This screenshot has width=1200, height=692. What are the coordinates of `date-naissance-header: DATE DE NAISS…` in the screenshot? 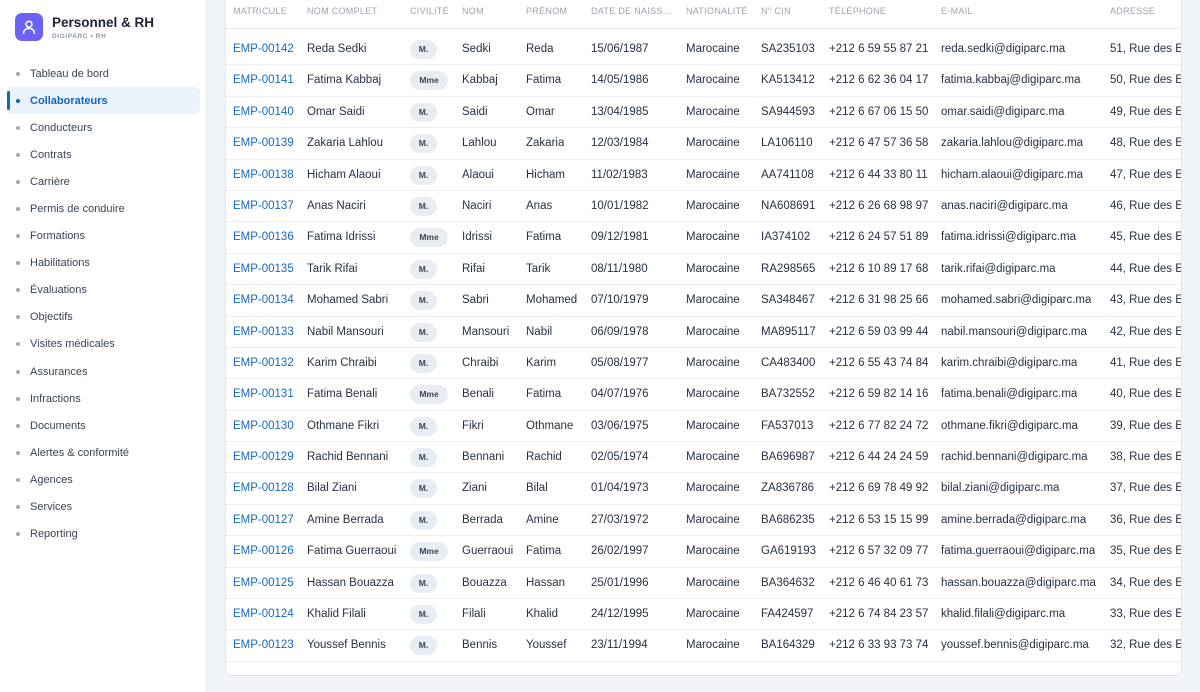 It's located at (631, 11).